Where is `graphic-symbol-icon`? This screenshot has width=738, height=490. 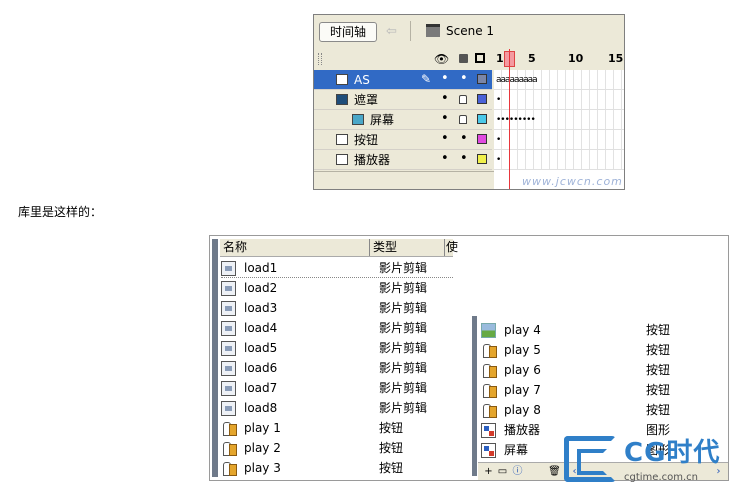 graphic-symbol-icon is located at coordinates (488, 430).